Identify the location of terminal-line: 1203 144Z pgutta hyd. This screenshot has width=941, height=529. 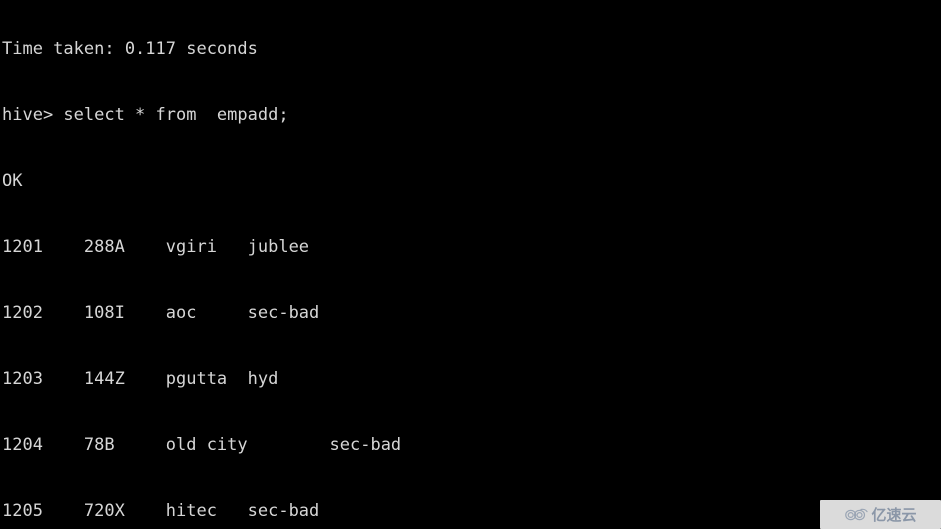
(140, 379).